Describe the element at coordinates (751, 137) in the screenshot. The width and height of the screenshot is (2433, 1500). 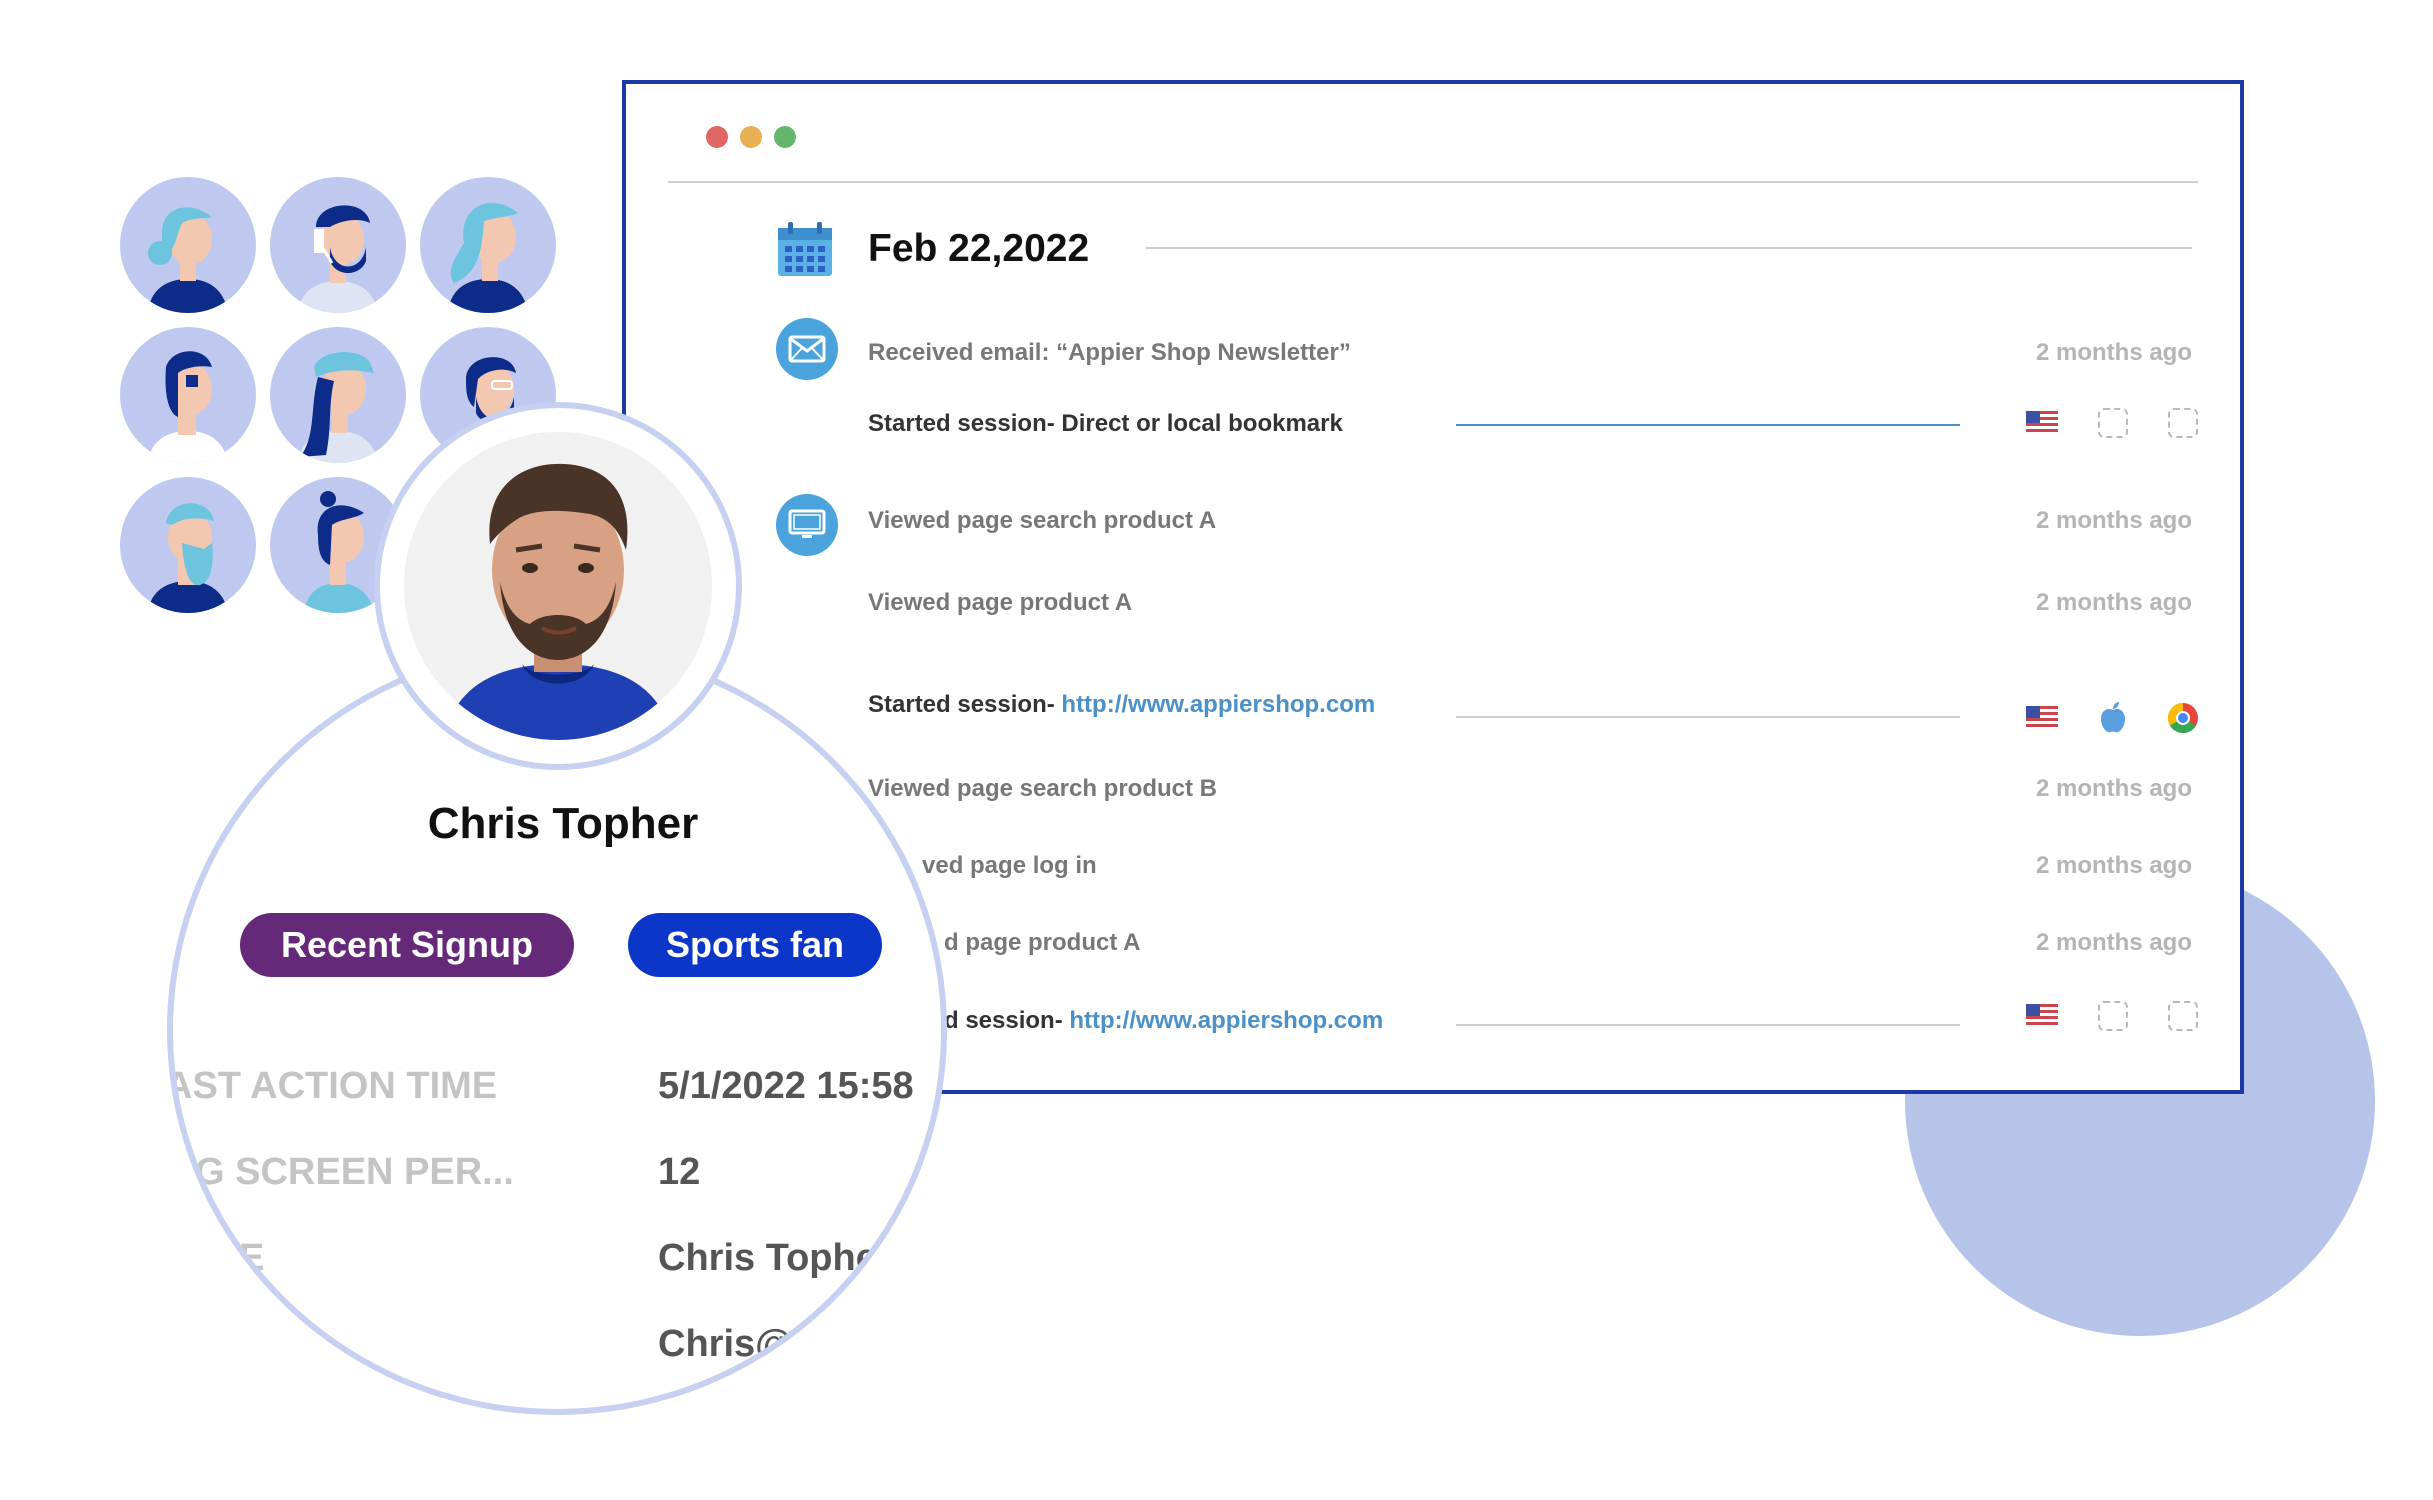
I see `window-minimize-dot` at that location.